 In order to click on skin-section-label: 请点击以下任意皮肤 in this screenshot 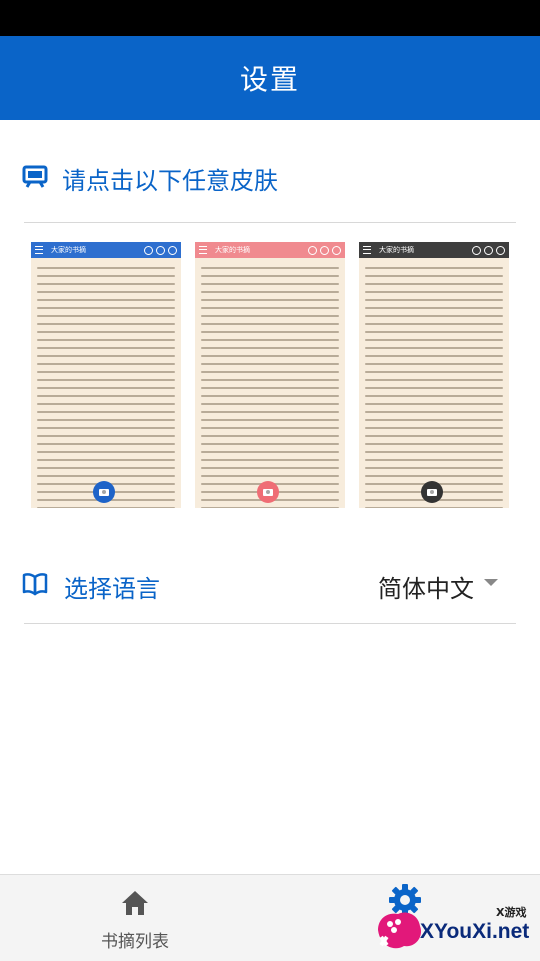, I will do `click(170, 180)`.